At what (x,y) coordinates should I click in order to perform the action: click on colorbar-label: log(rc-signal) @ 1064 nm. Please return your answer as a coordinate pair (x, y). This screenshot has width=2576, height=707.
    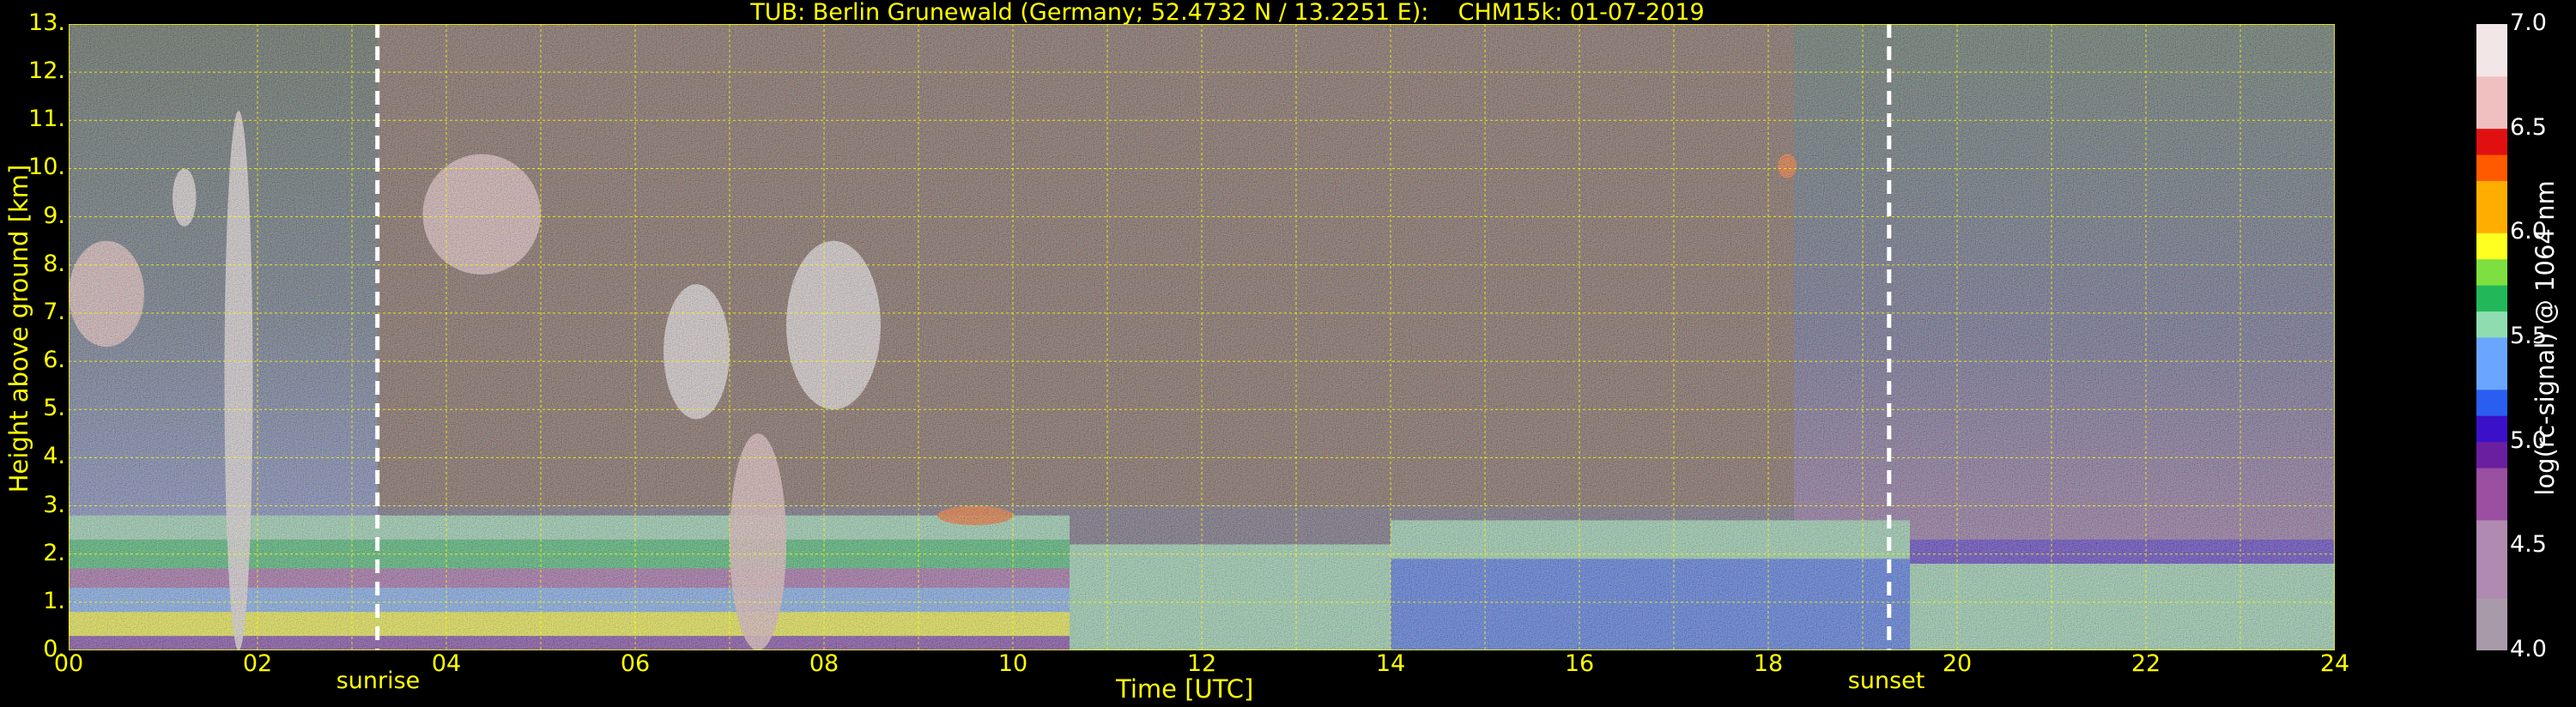
    Looking at the image, I should click on (2545, 338).